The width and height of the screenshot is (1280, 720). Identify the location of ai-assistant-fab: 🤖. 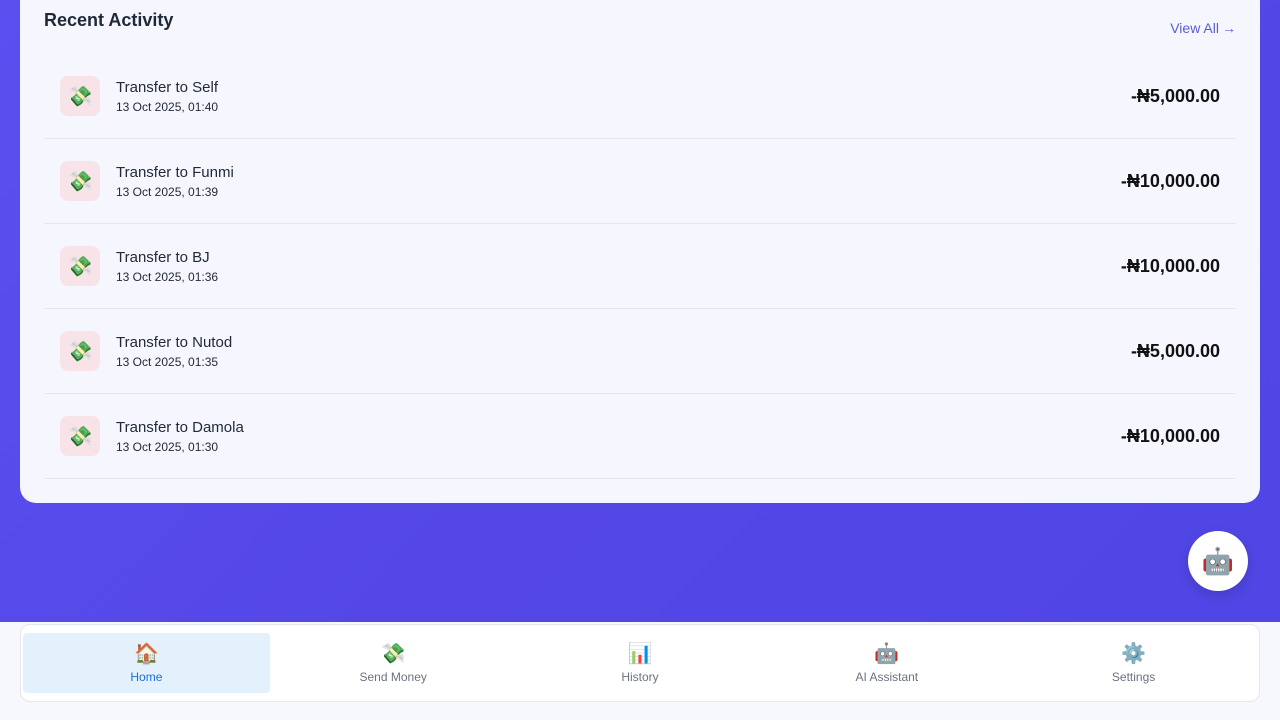
(1218, 561).